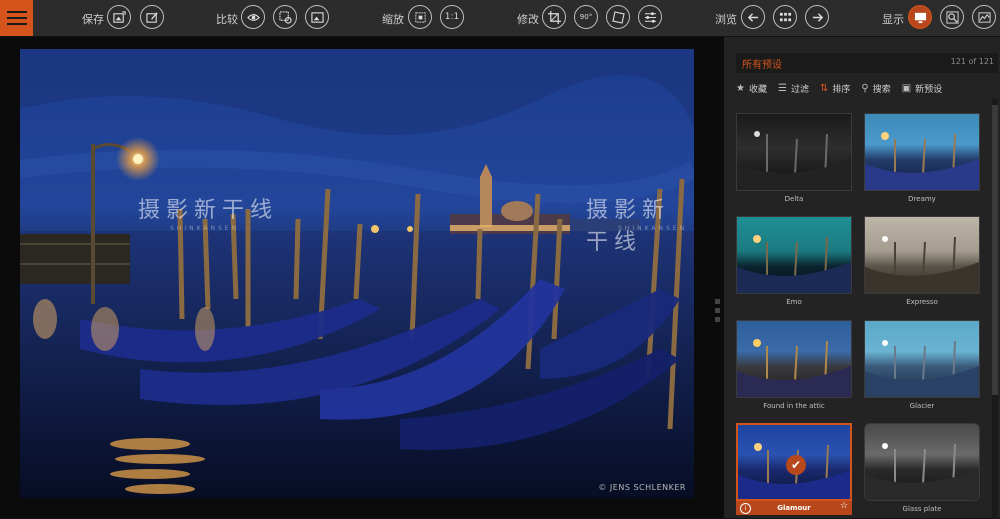 The width and height of the screenshot is (1000, 519). I want to click on new-preset-label: 新预设, so click(929, 89).